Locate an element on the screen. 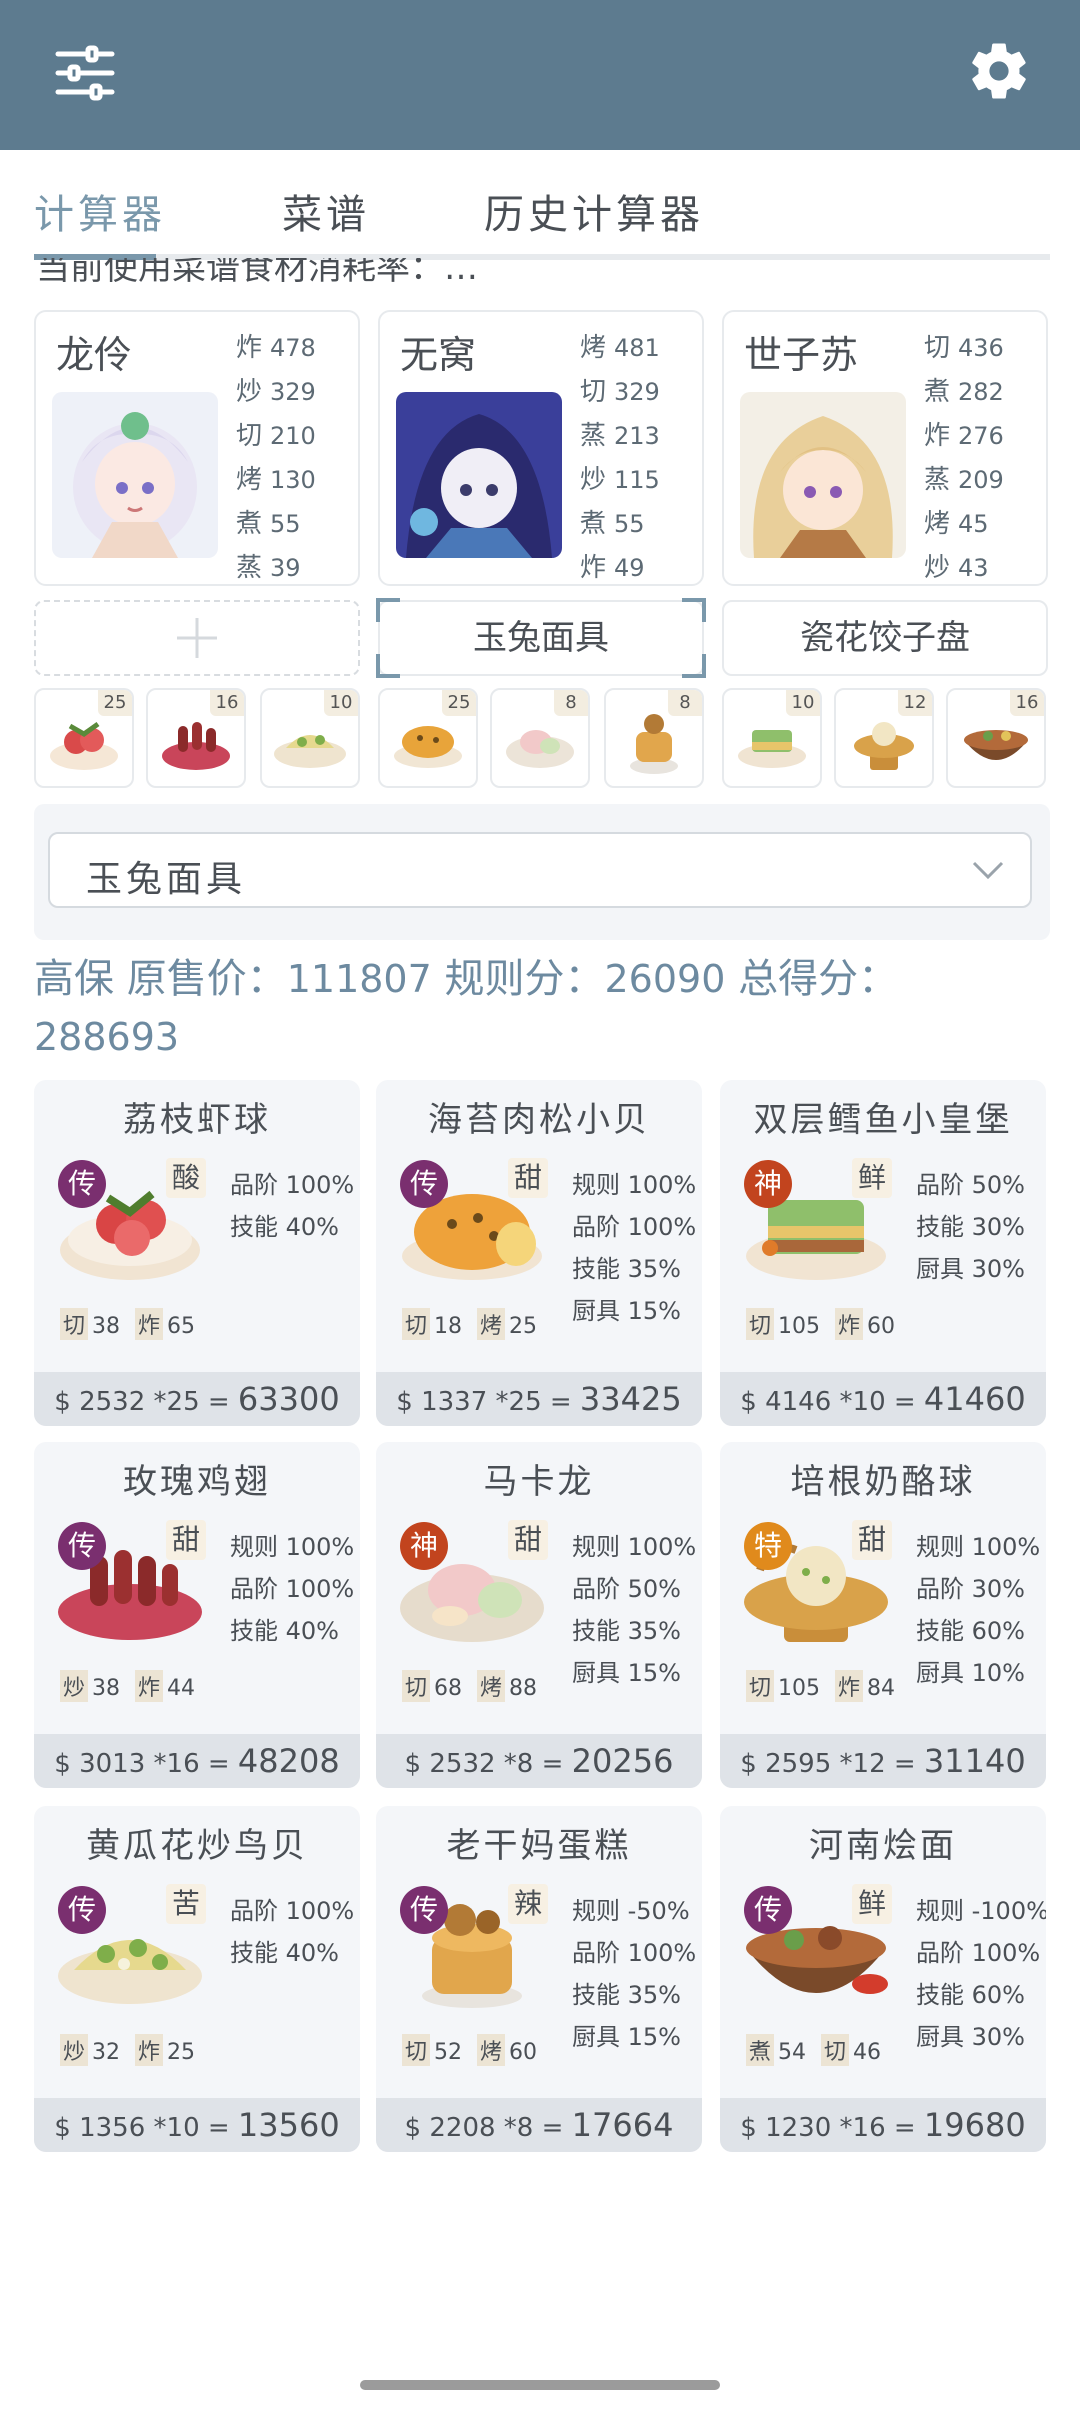 This screenshot has height=2412, width=1080. rarity-badge: 神 is located at coordinates (424, 1546).